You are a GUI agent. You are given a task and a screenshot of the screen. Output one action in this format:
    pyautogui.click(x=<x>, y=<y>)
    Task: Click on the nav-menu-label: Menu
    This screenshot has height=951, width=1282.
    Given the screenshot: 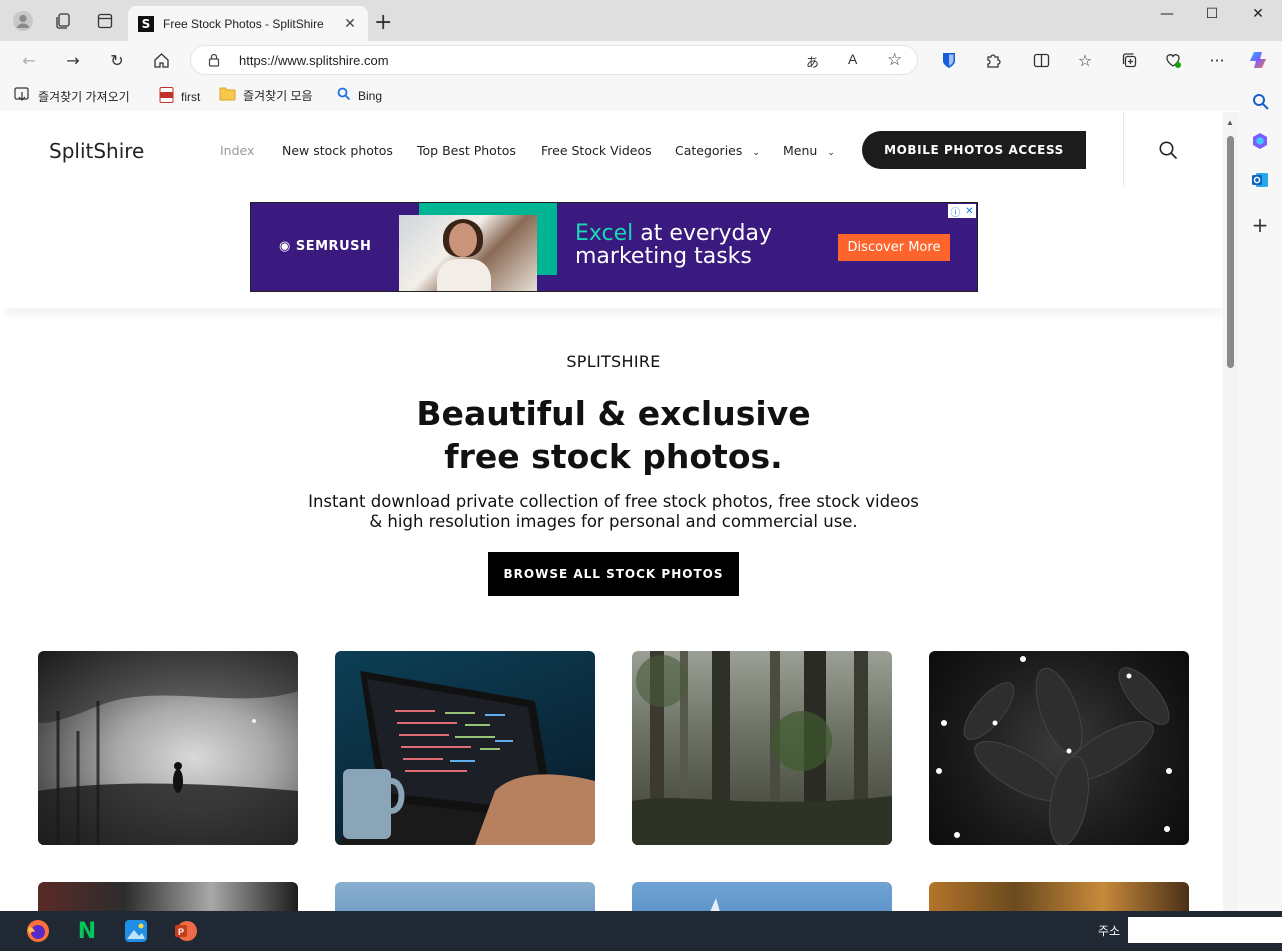 What is the action you would take?
    pyautogui.click(x=800, y=150)
    